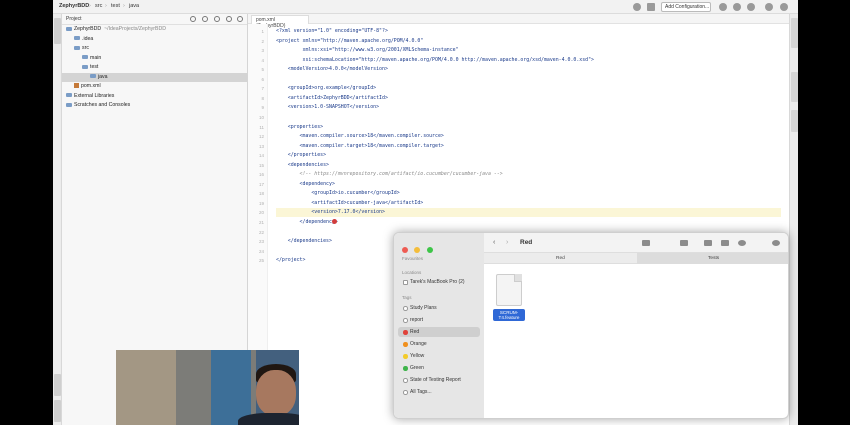 This screenshot has height=425, width=850. I want to click on tag-item: Orange, so click(439, 344).